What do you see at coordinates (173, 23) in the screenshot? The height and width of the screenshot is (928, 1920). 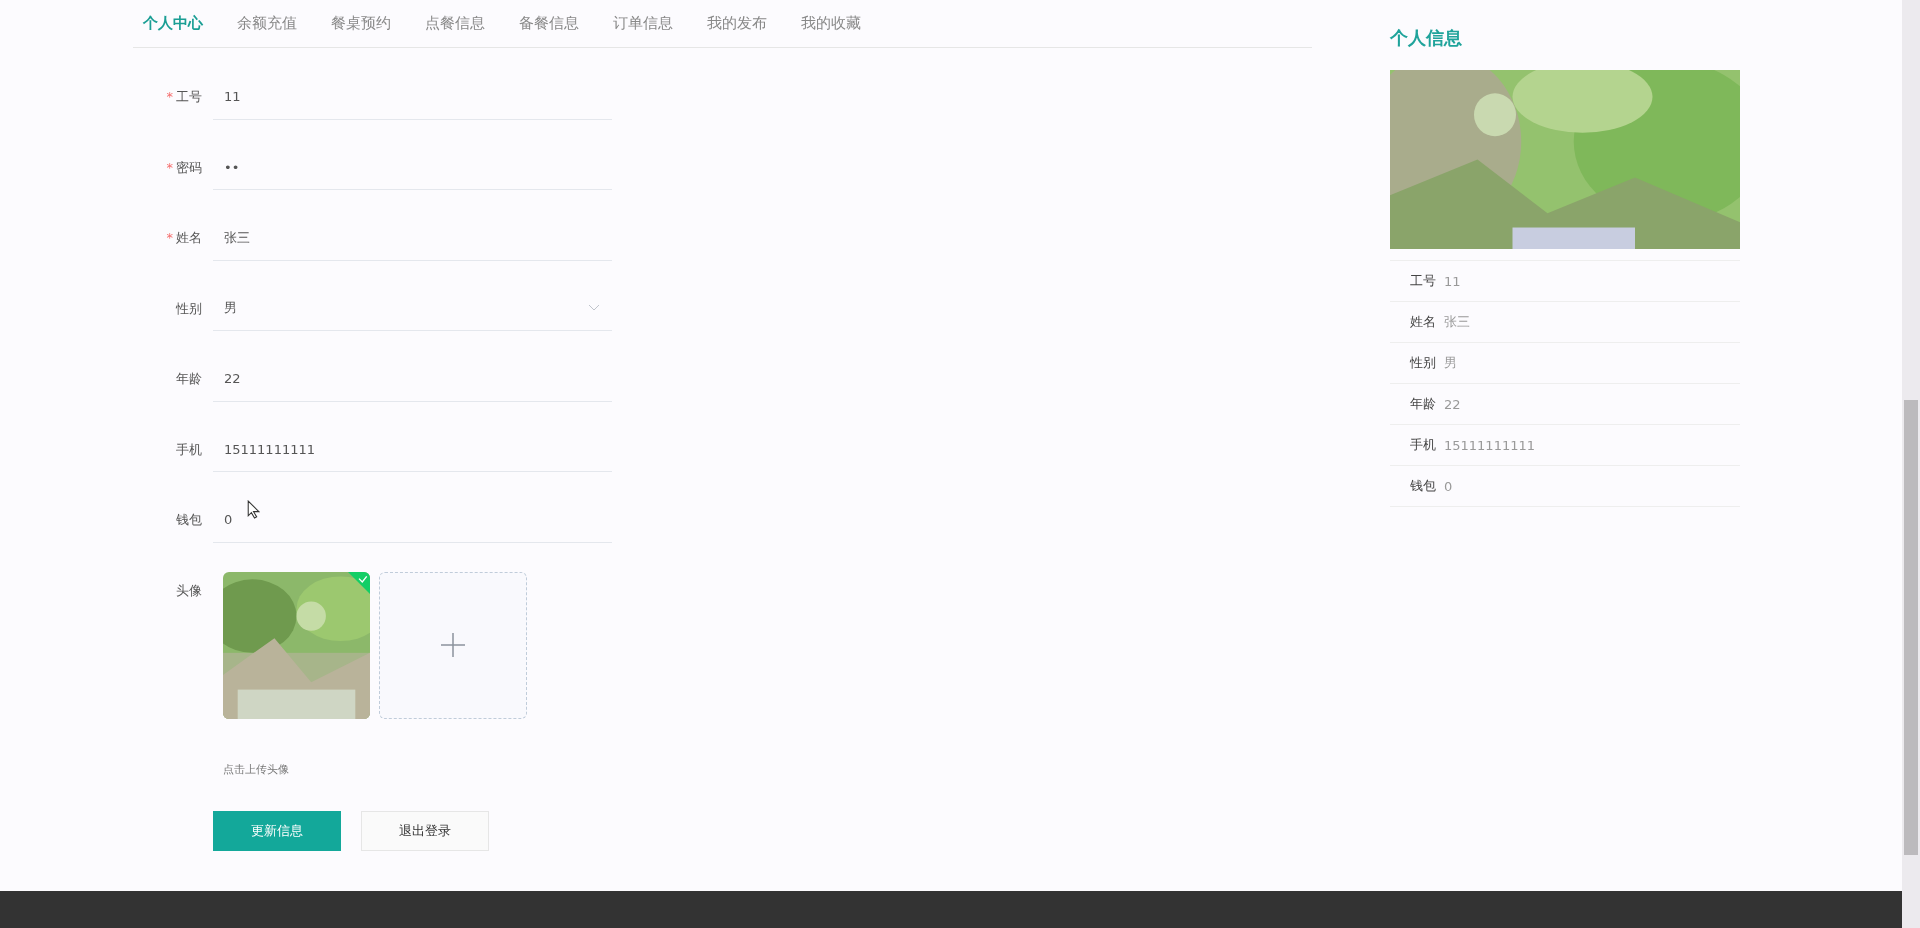 I see `nav-tab: 个人中心` at bounding box center [173, 23].